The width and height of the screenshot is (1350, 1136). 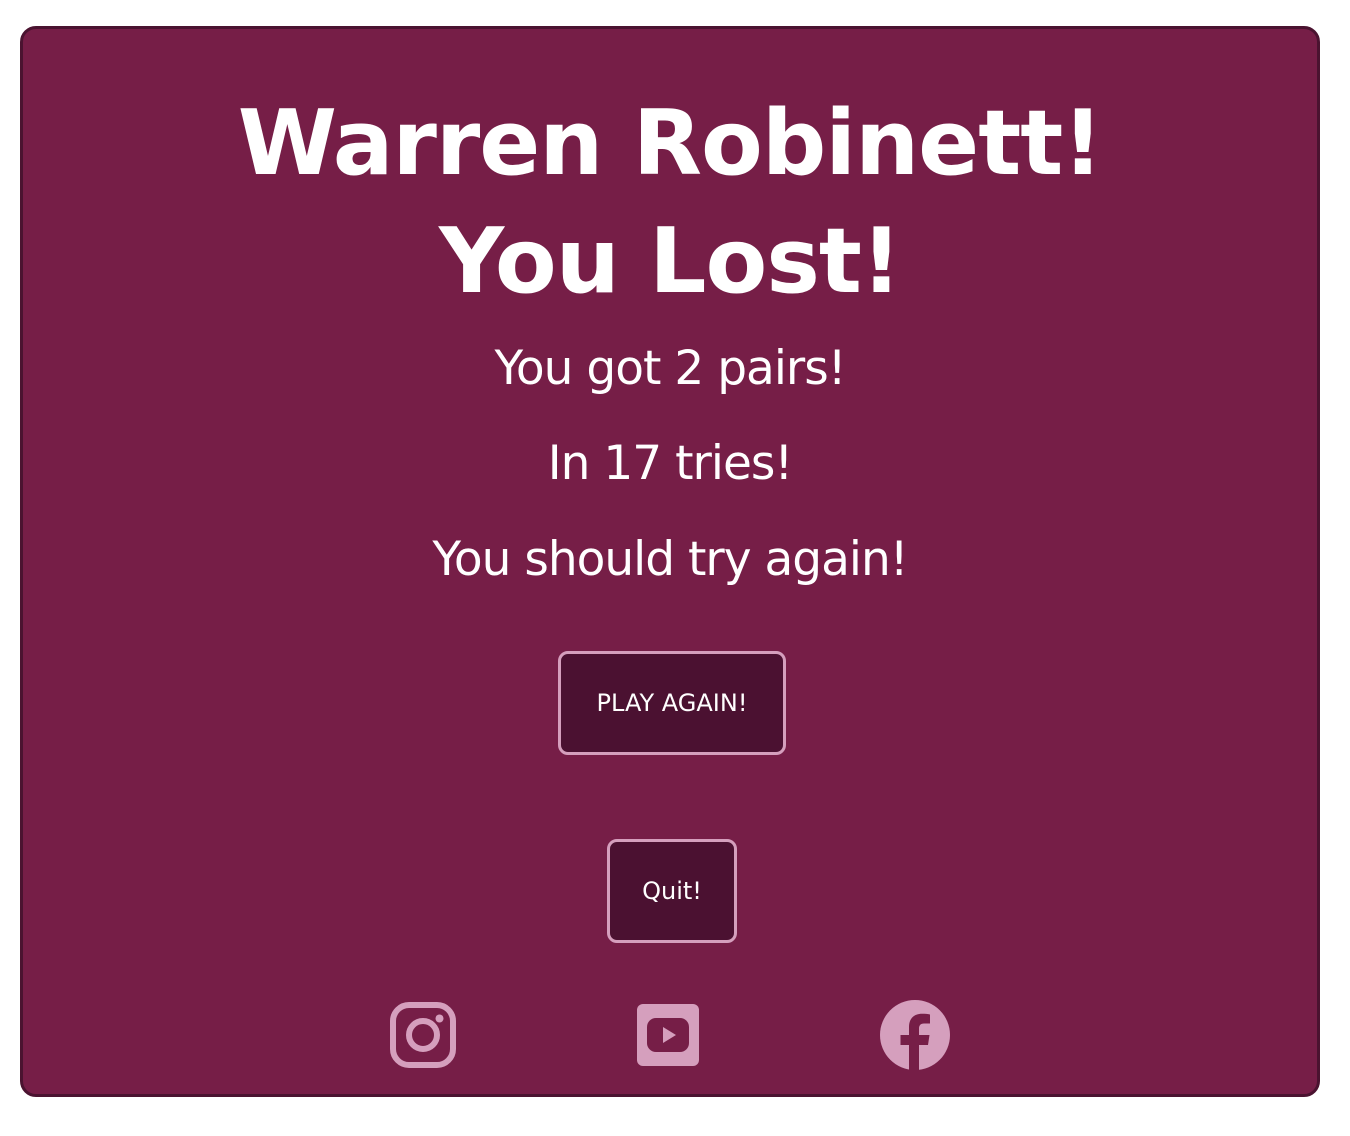 I want to click on youtube-icon, so click(x=668, y=1035).